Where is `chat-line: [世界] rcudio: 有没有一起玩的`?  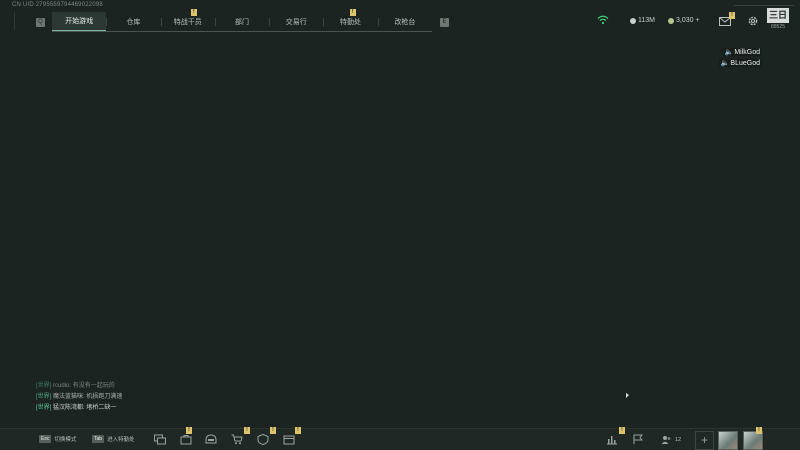
chat-line: [世界] rcudio: 有没有一起玩的 is located at coordinates (75, 386).